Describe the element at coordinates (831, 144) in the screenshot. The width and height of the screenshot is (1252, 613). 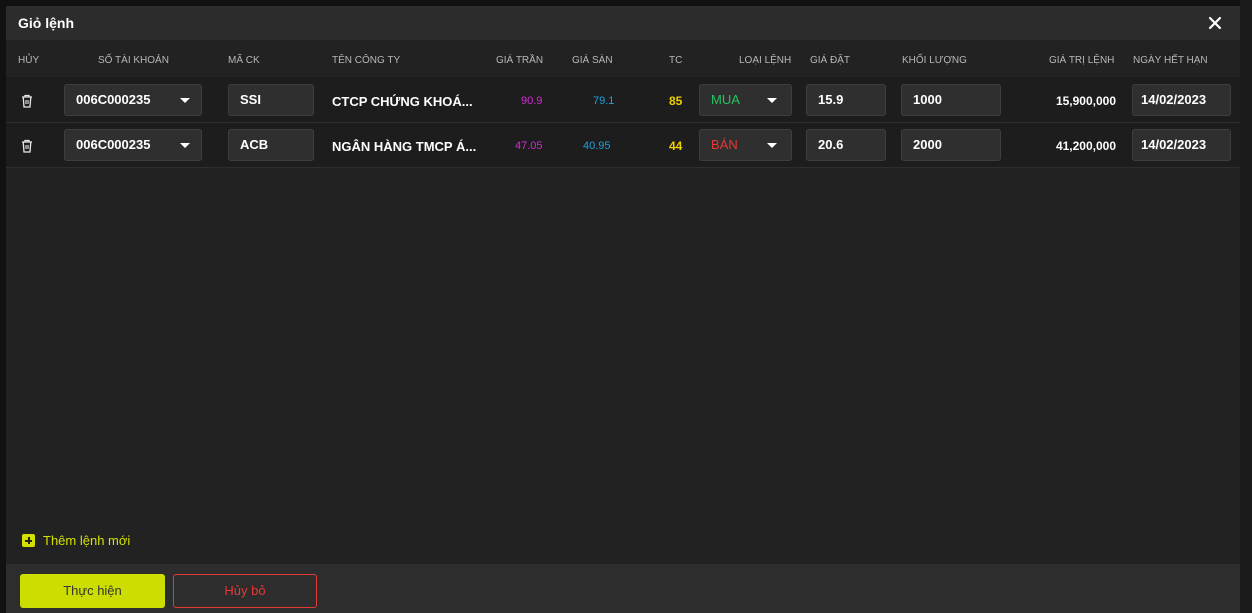
I see `price-value: 20.6` at that location.